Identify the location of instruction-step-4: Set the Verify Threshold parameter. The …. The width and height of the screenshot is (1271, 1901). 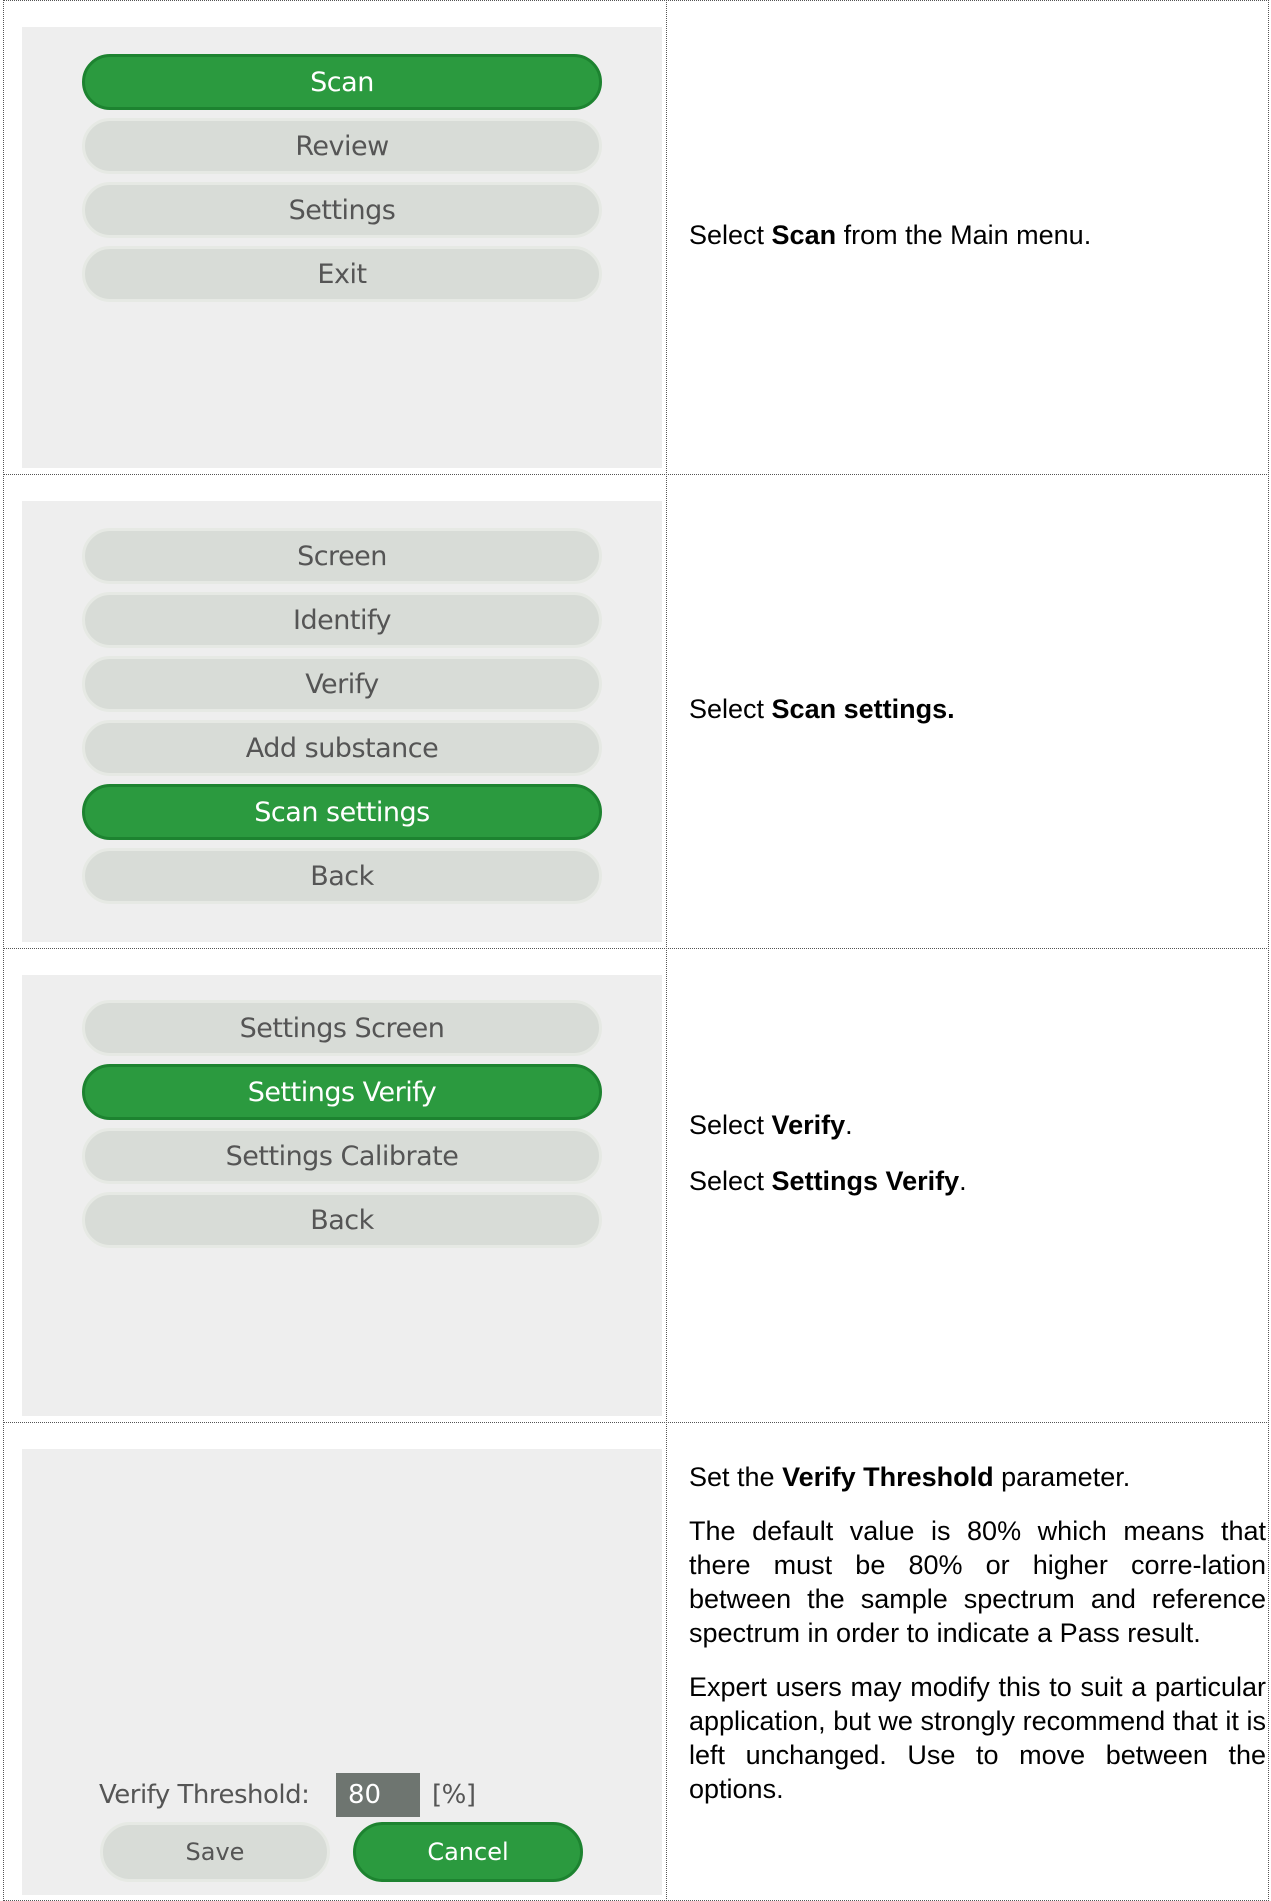
(977, 1633).